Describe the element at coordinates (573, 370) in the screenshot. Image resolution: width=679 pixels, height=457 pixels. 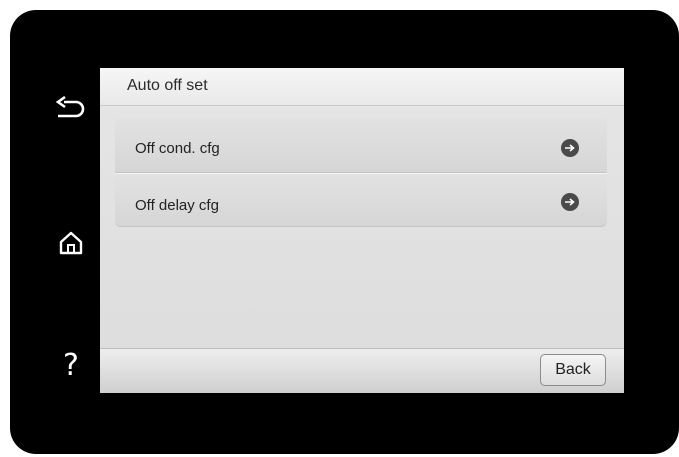
I see `back-button: Back` at that location.